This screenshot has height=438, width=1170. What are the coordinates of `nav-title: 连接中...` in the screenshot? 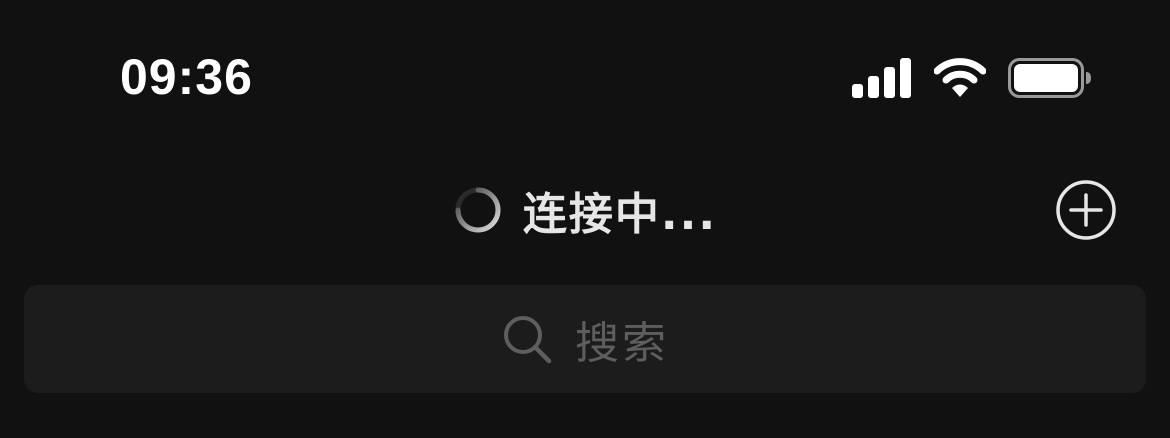 It's located at (620, 214).